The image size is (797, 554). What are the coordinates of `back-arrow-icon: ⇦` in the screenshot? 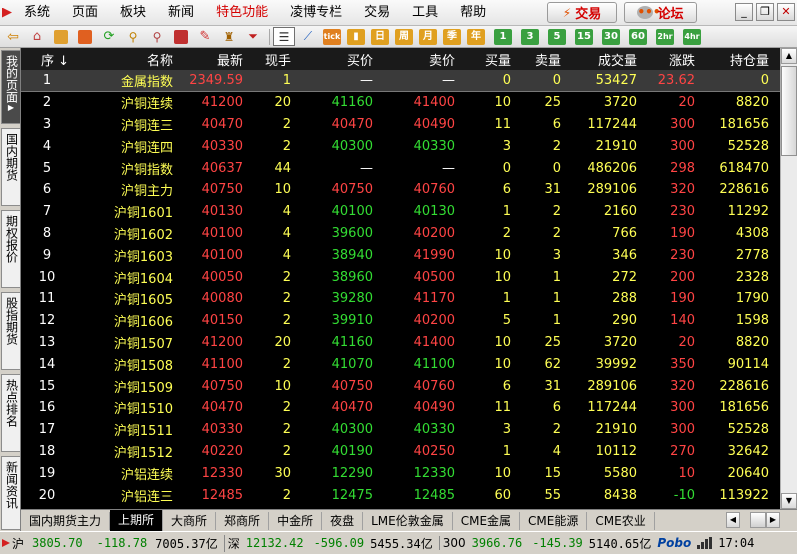 It's located at (13, 36).